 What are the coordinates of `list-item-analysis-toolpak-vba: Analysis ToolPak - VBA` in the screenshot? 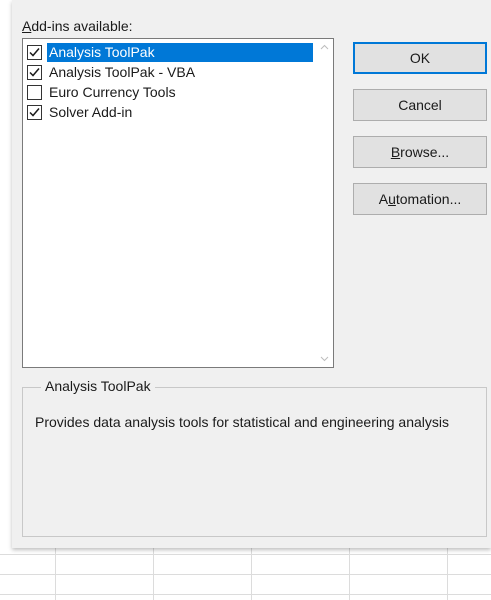 It's located at (169, 72).